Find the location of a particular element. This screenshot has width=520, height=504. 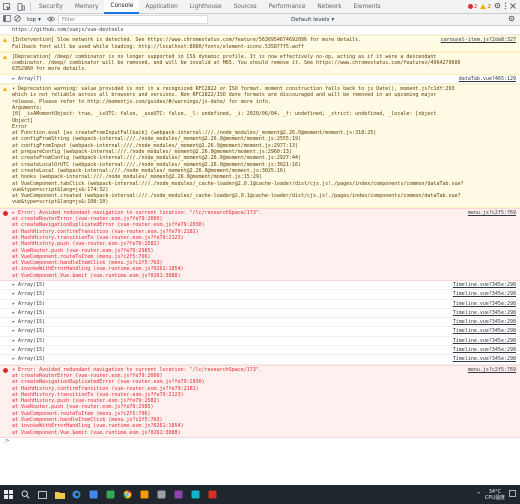

edge-browser-icon is located at coordinates (76, 494).